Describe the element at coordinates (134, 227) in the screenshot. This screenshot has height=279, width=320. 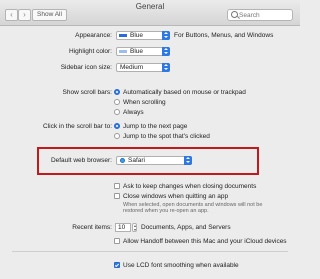
I see `recent-items-stepper` at that location.